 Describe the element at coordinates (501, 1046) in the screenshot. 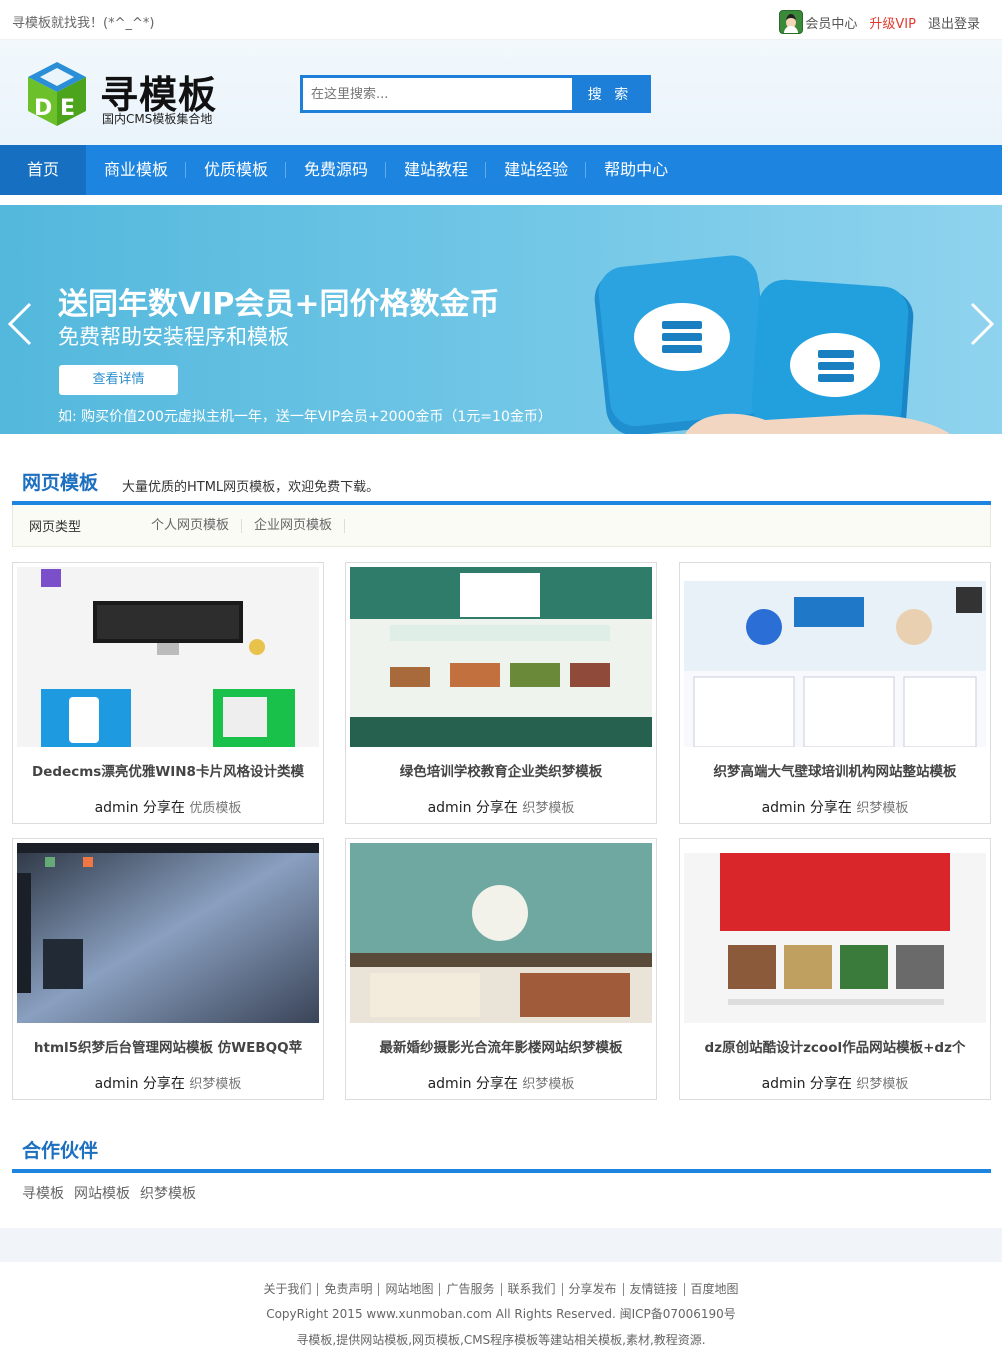

I see `template-title: 最新婚纱摄影光合流年影楼网站织梦模板` at that location.